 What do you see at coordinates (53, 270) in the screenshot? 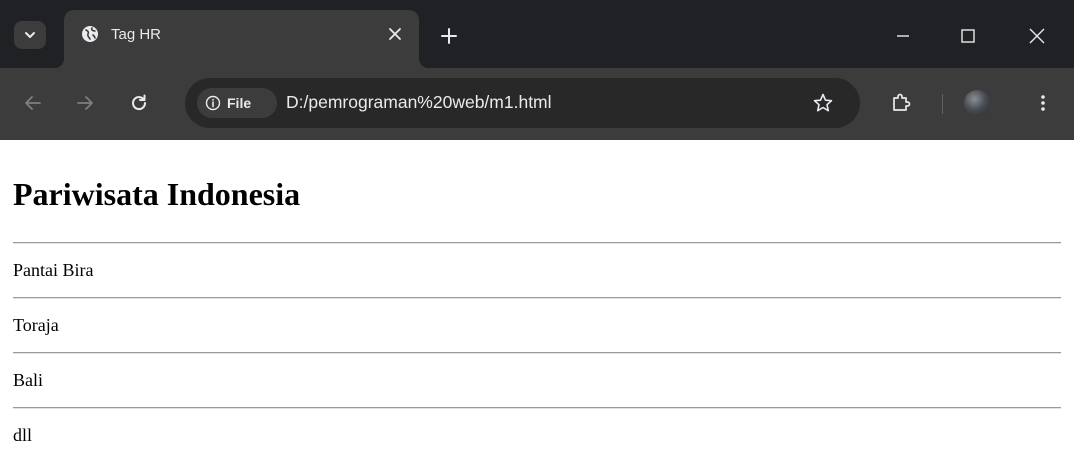
I see `list-item: Pantai Bira` at bounding box center [53, 270].